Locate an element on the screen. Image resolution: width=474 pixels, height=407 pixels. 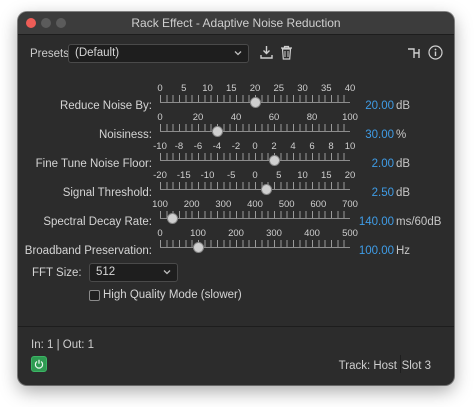
slider-tick-labels: -10 -8 -6 -4 -2 0 2 4 6 8 10 is located at coordinates (254, 147).